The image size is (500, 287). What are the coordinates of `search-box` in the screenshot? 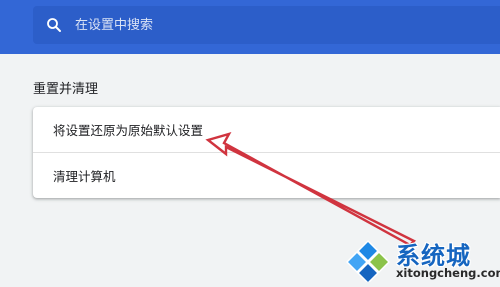 It's located at (266, 25).